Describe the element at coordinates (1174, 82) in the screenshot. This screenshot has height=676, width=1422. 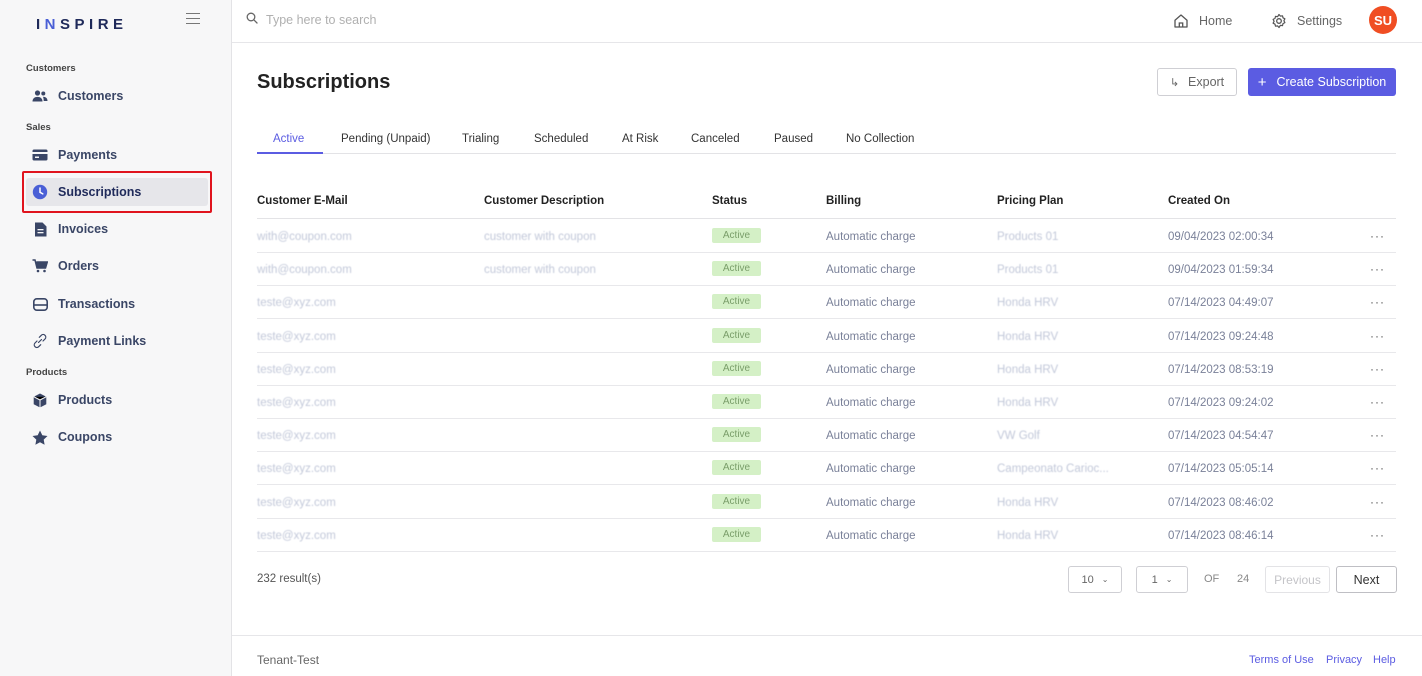
I see `export-arrow-icon: ↳` at that location.